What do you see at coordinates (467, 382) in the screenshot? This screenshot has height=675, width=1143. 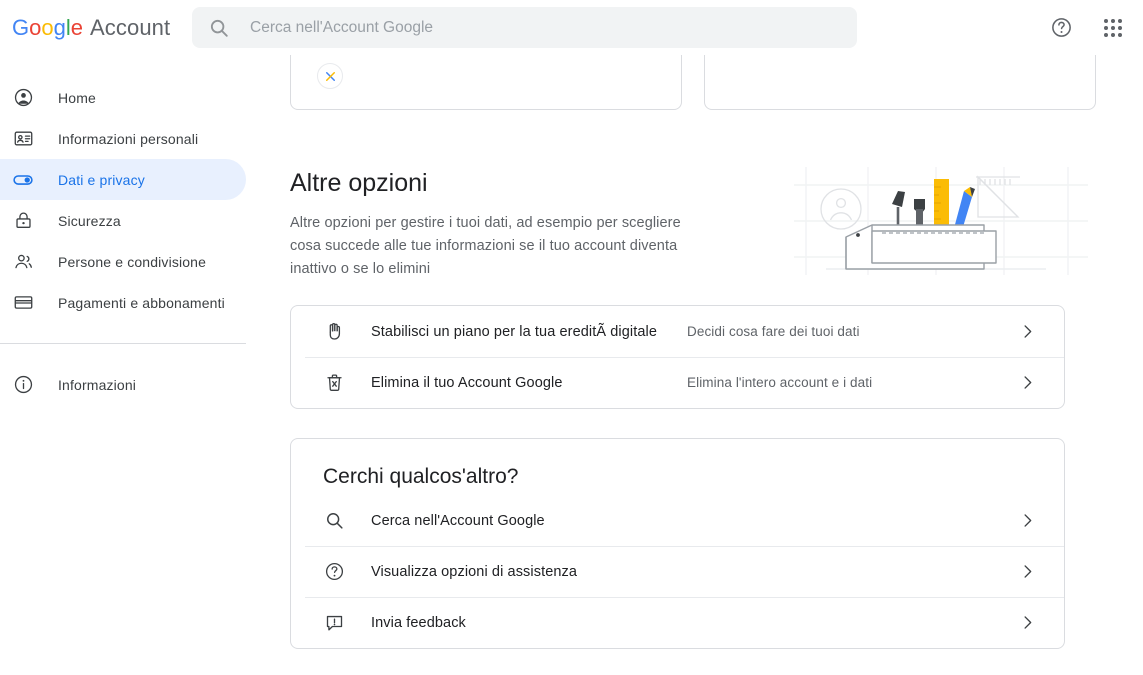 I see `row-label: Elimina il tuo Account Google` at bounding box center [467, 382].